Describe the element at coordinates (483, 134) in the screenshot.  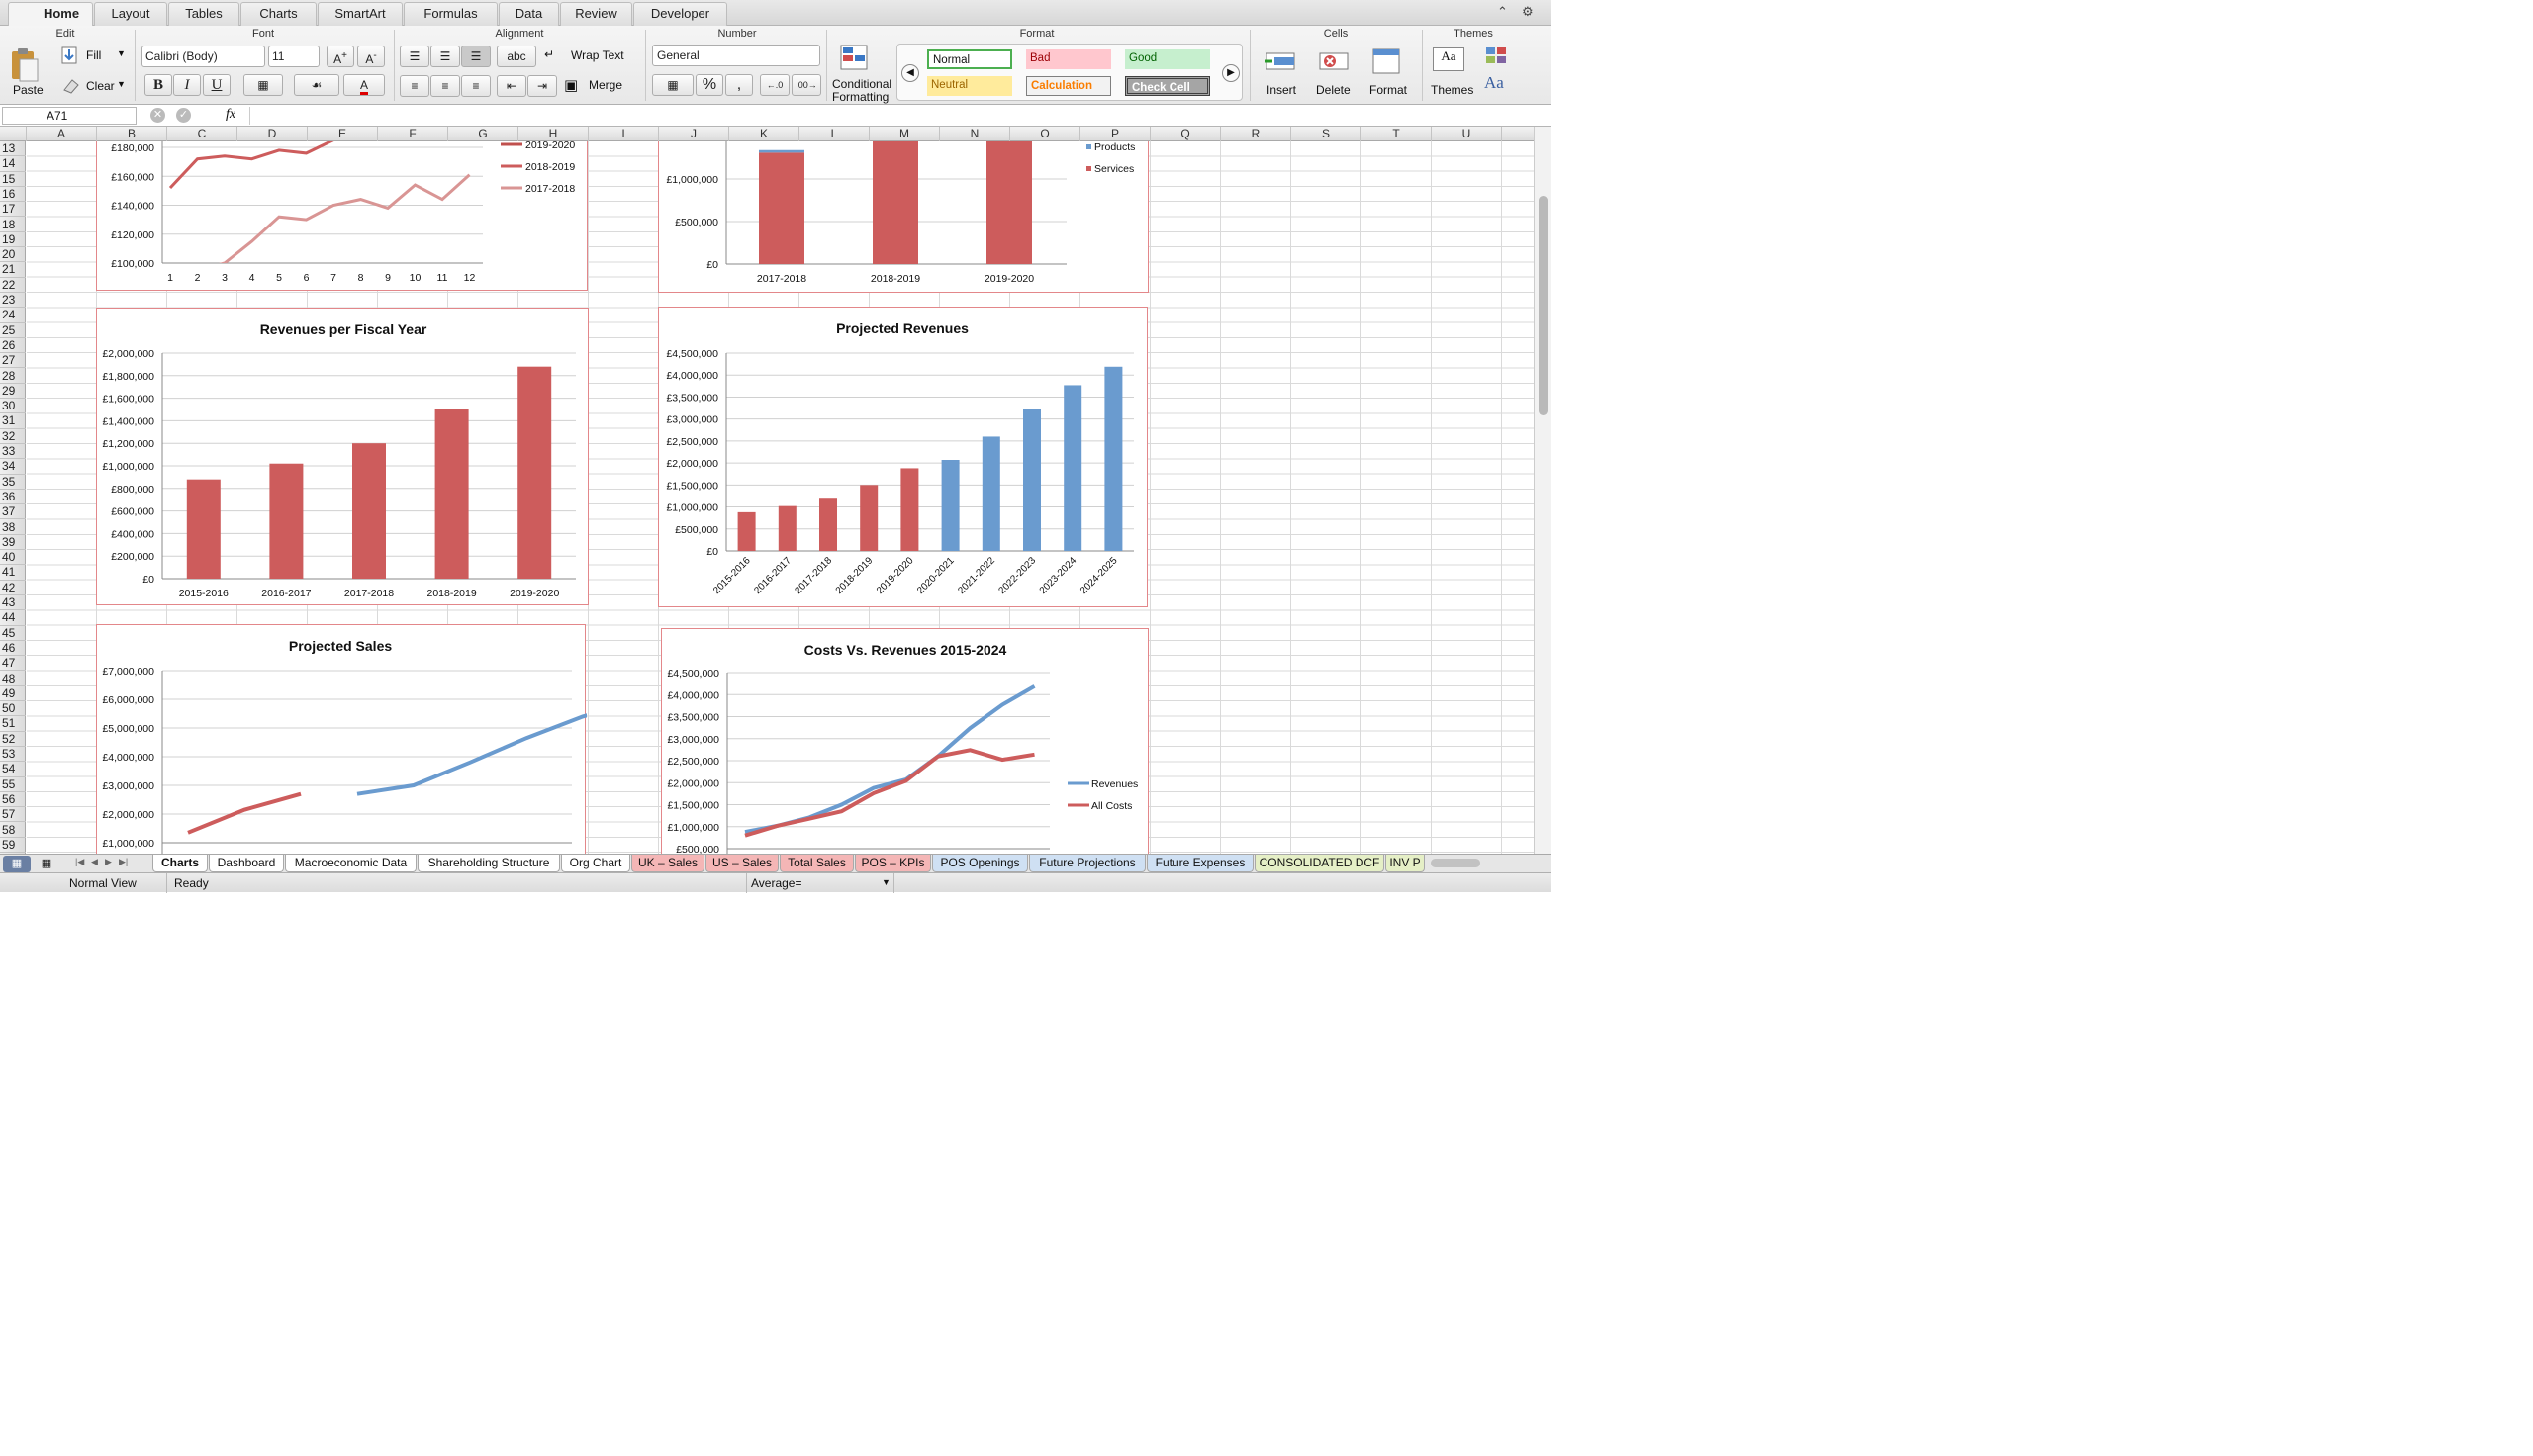
I see `column-header-g: G` at that location.